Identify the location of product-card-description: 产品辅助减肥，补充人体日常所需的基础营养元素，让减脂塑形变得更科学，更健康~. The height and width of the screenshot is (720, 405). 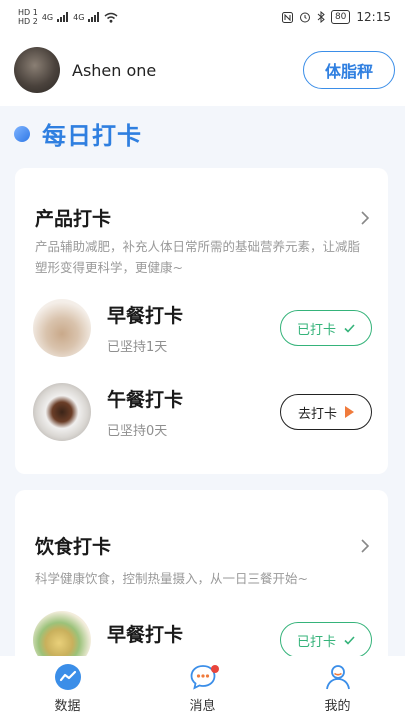
(198, 257).